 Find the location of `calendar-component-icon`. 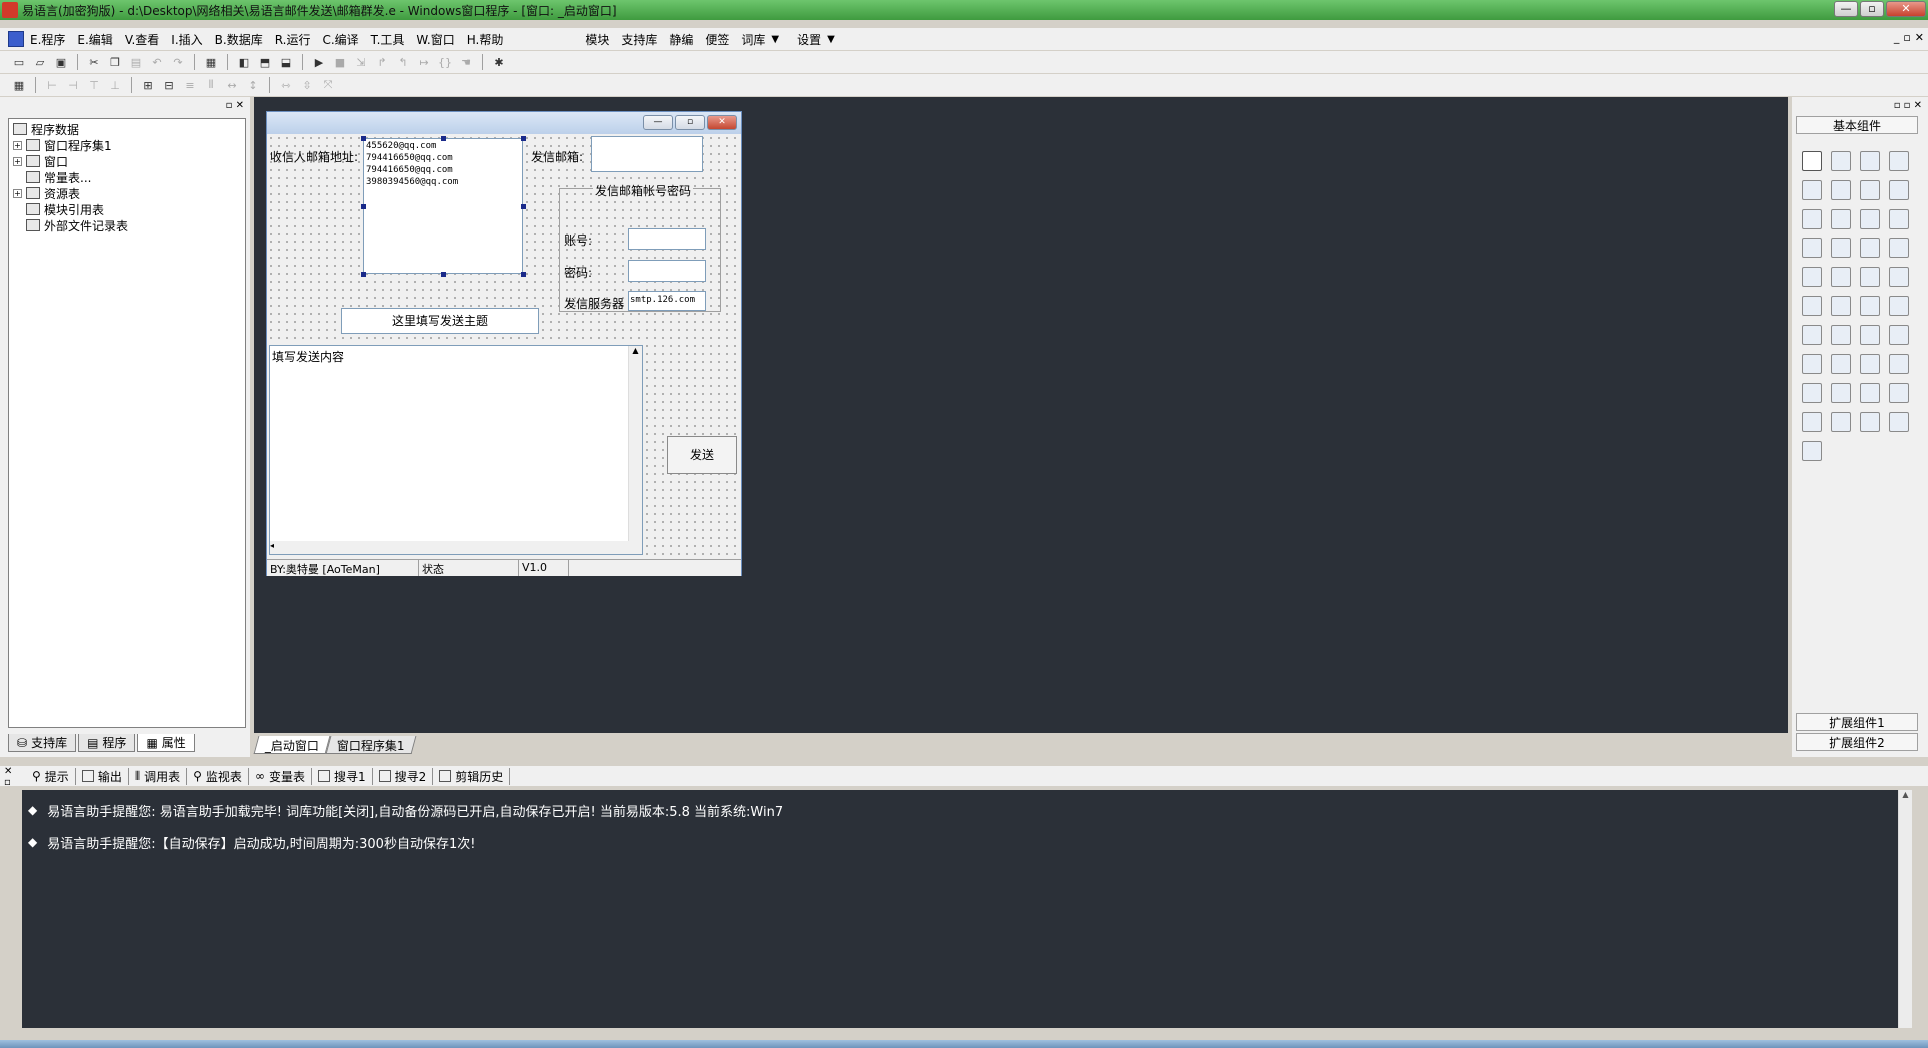

calendar-component-icon is located at coordinates (1812, 306).